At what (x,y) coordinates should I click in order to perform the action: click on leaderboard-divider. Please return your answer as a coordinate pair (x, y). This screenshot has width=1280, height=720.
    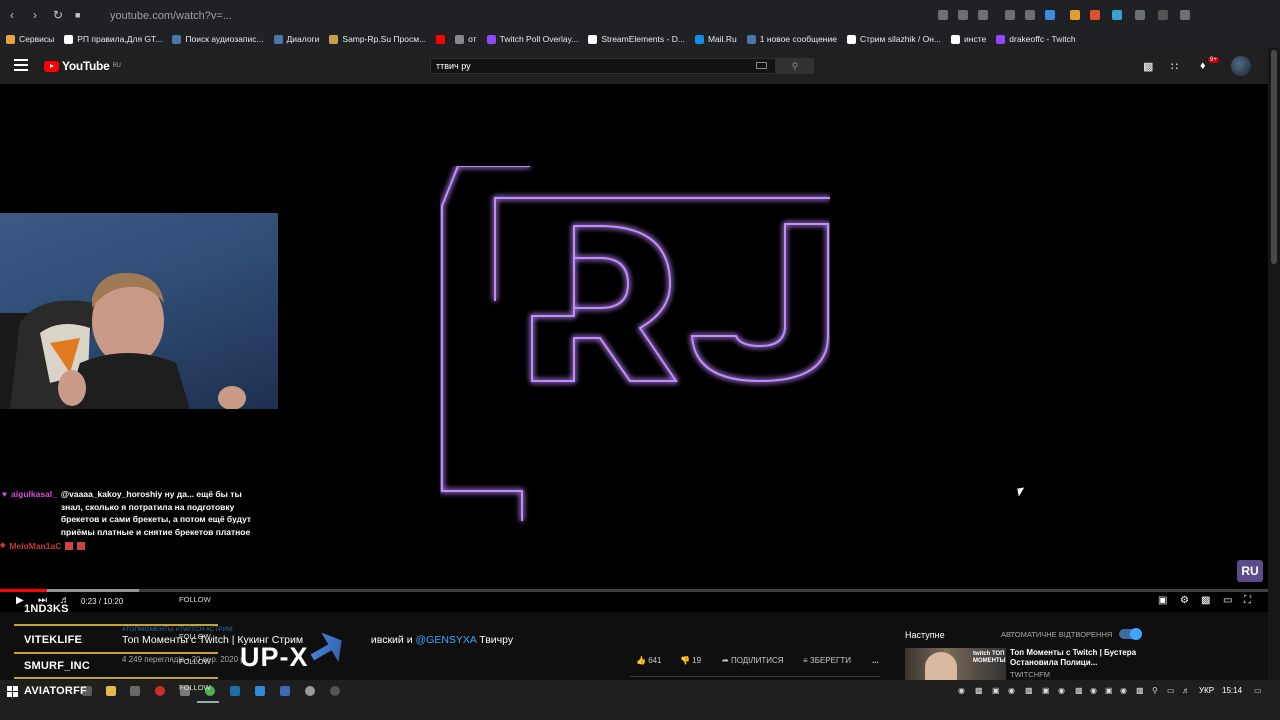
    Looking at the image, I should click on (116, 625).